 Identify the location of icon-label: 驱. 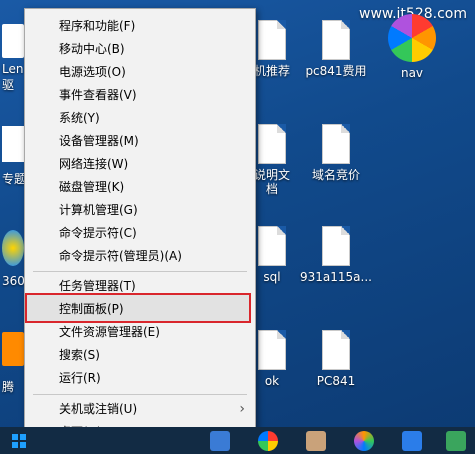
(8, 85).